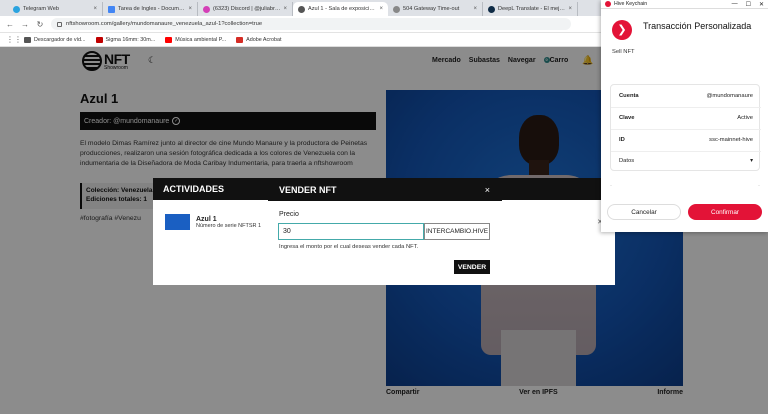 The image size is (768, 414). I want to click on keychain-subtitle: Sell NFT, so click(623, 52).